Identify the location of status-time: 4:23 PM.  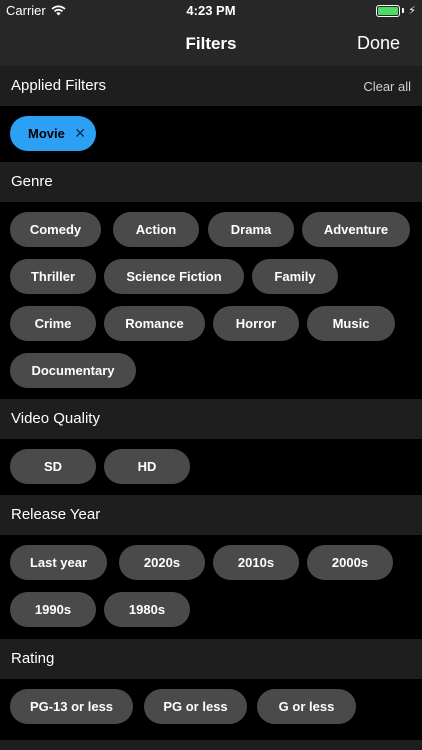
(211, 10).